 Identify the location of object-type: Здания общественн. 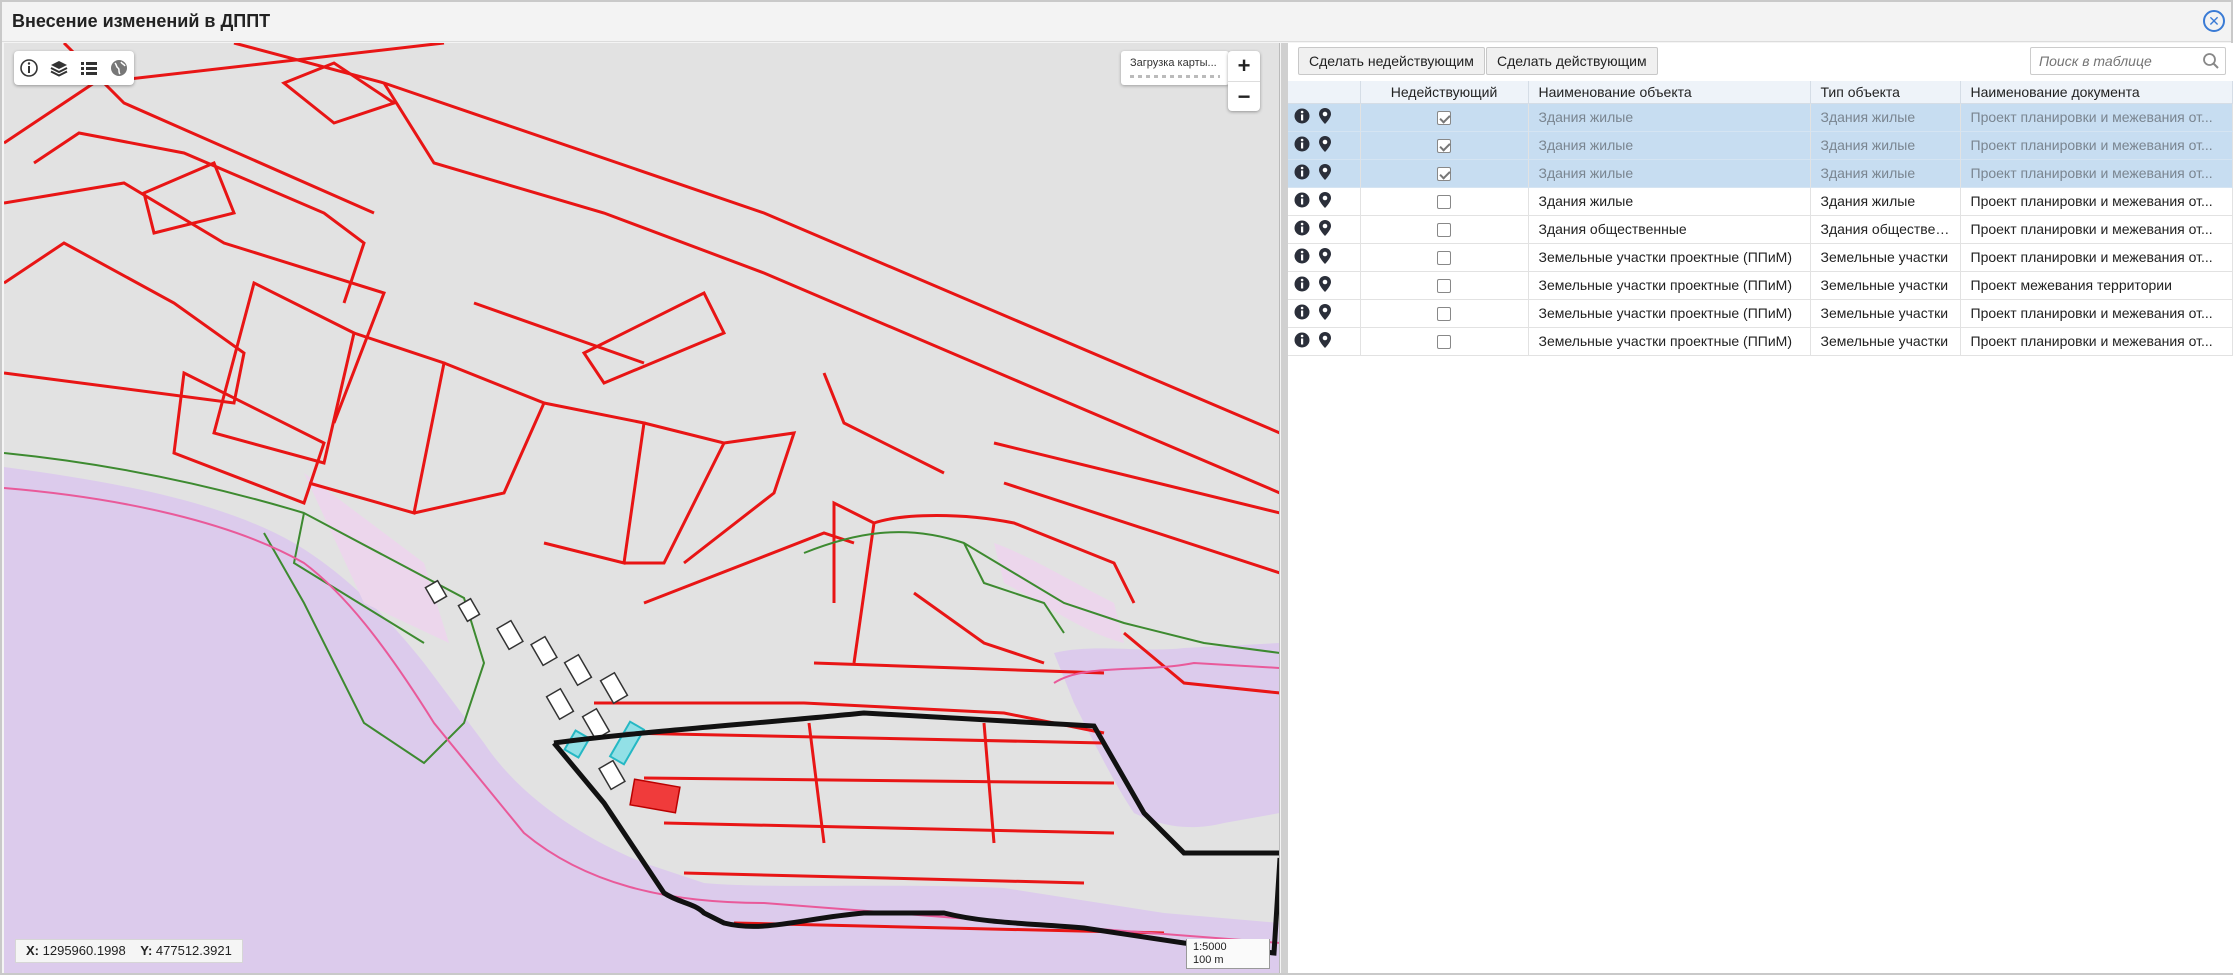
(1885, 229).